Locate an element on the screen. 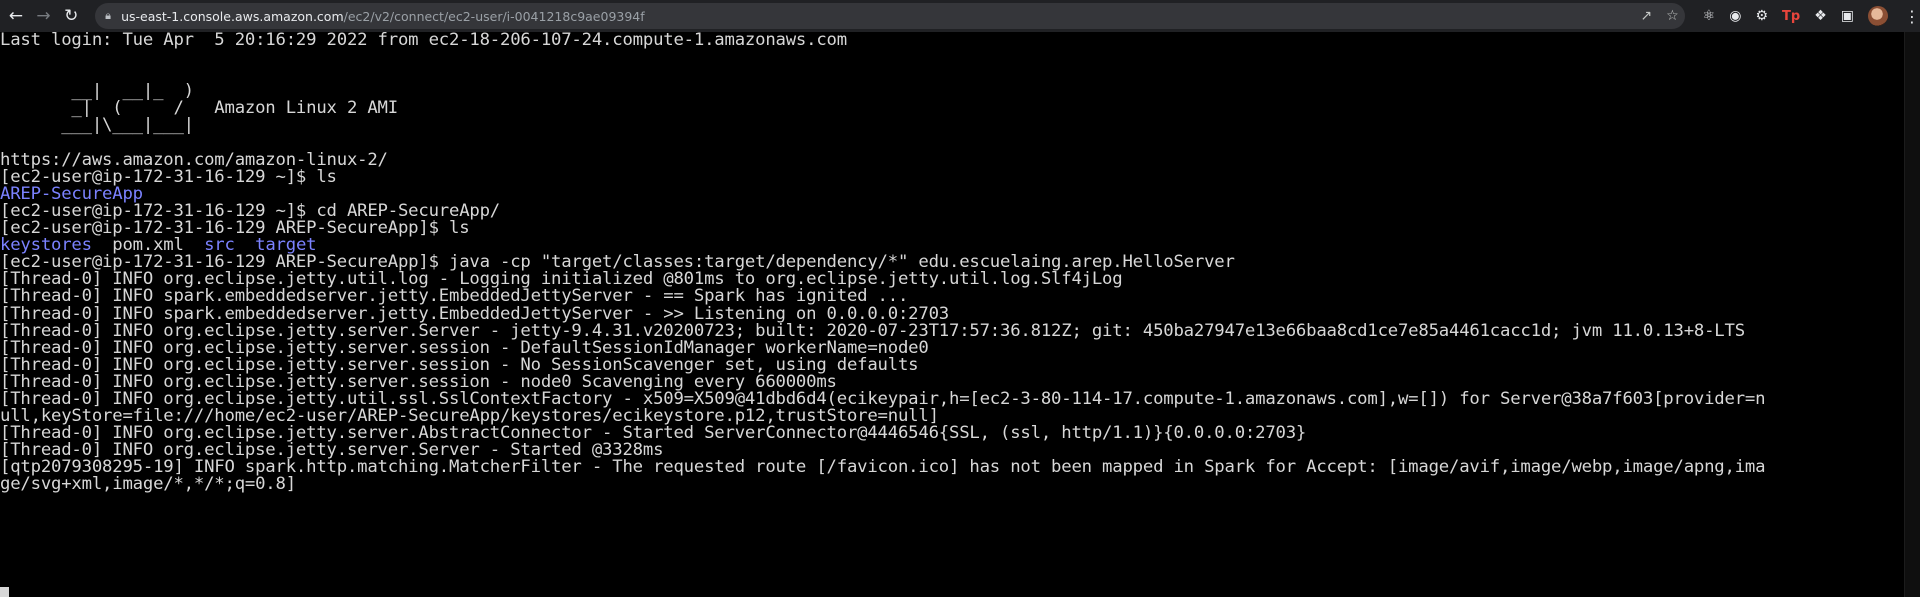 This screenshot has width=1920, height=597. url-host: us-east-1.console.aws.amazon.com is located at coordinates (232, 16).